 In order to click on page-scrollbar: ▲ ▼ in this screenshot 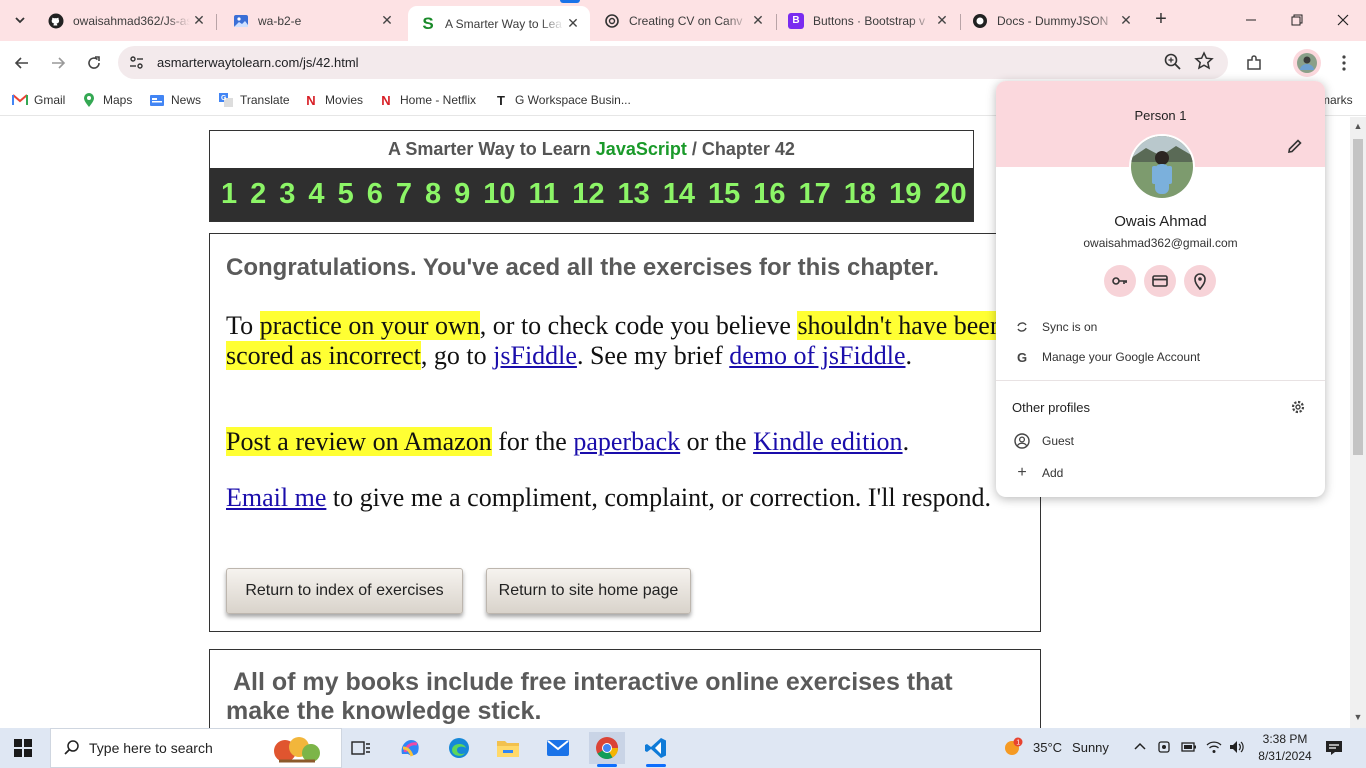, I will do `click(1358, 422)`.